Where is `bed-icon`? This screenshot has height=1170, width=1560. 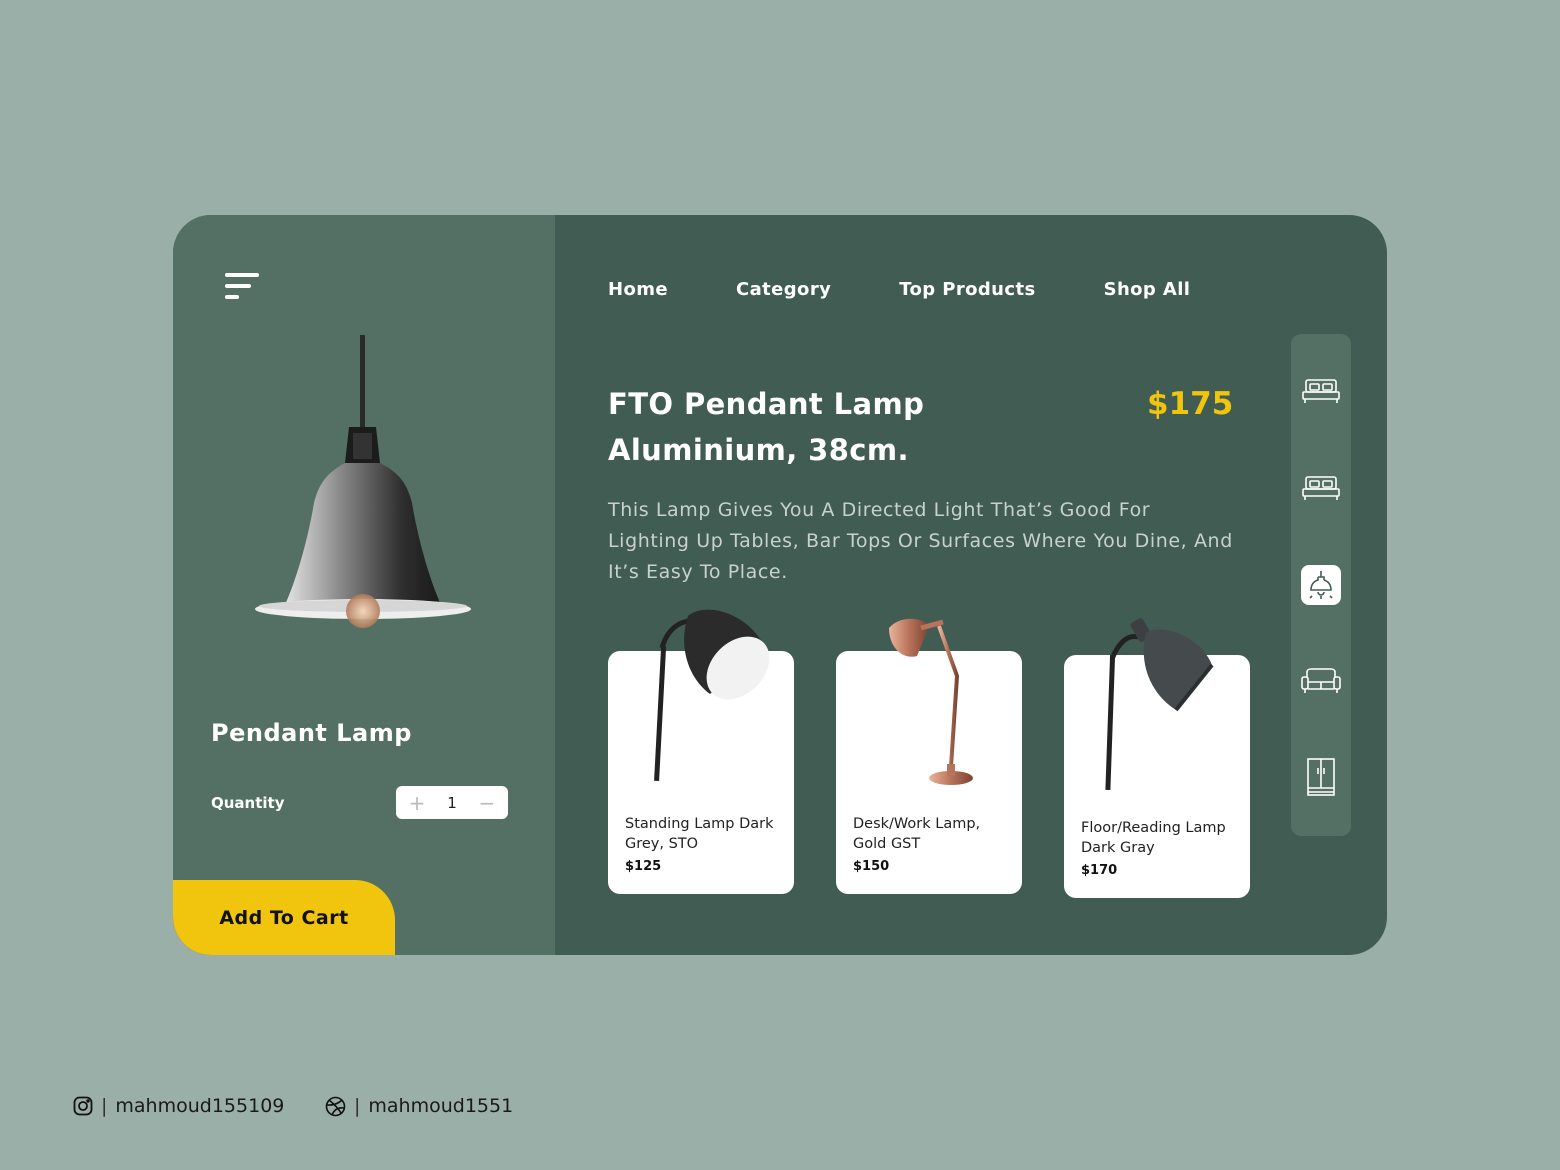 bed-icon is located at coordinates (1321, 390).